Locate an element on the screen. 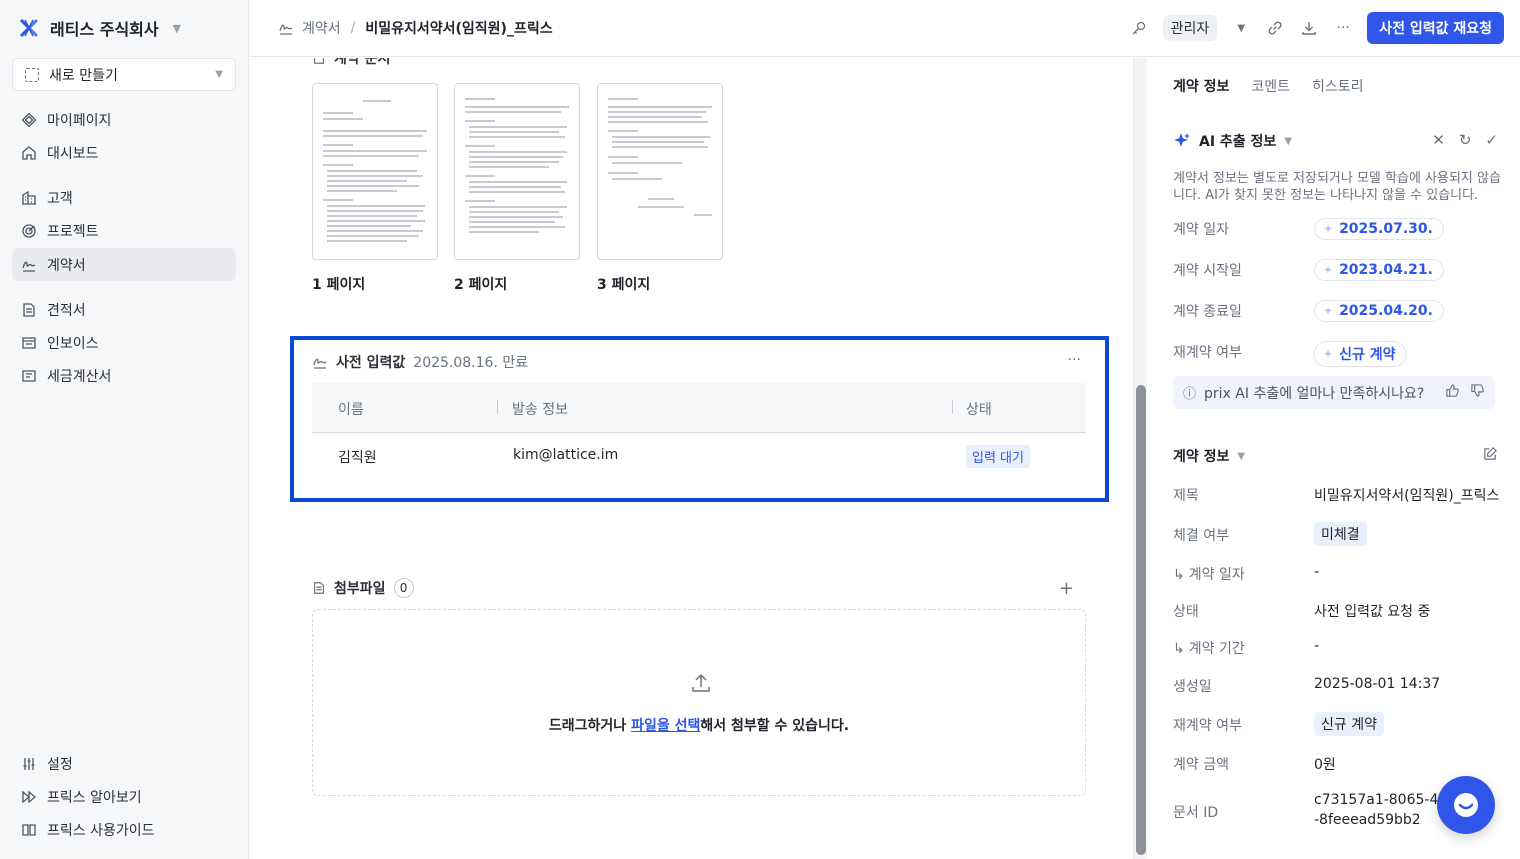  ai-feedback-bar: ⓘ prix AI 추출에 얼마나 만족하시나요? is located at coordinates (1334, 392).